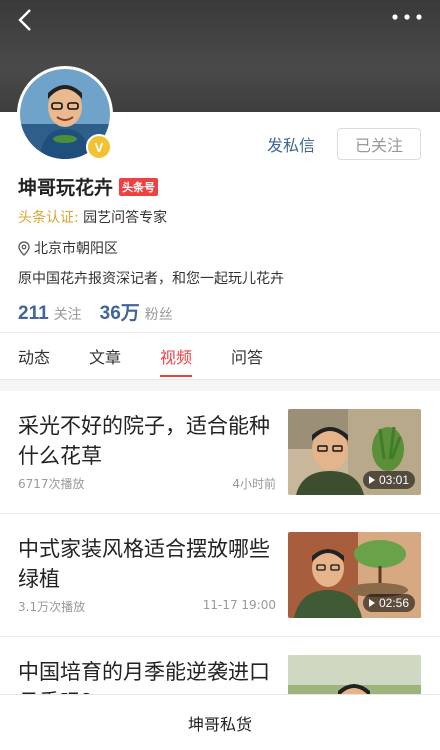  What do you see at coordinates (66, 188) in the screenshot?
I see `profile-name: 坤哥玩花卉` at bounding box center [66, 188].